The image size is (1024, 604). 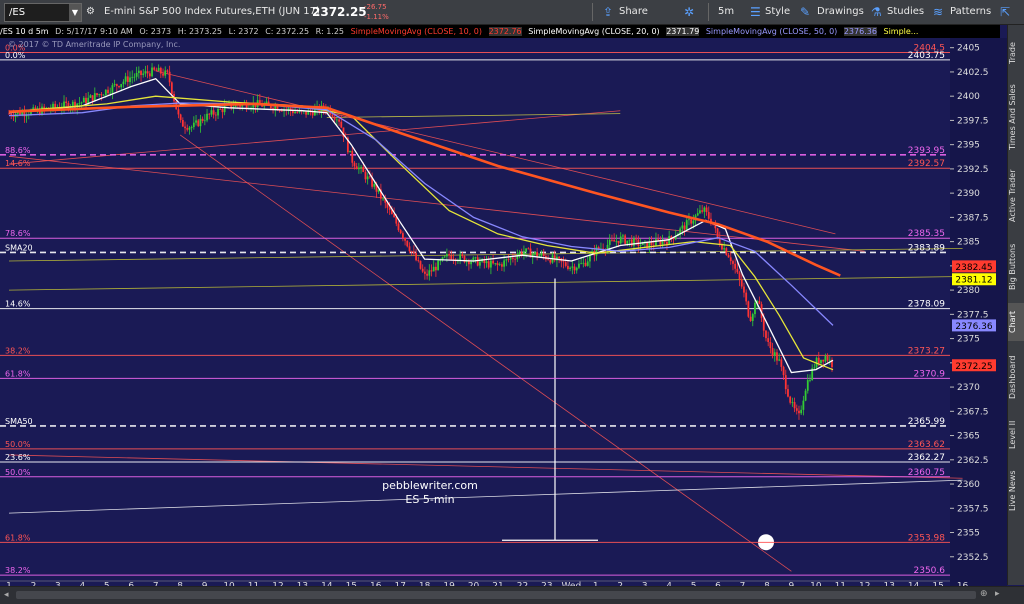 What do you see at coordinates (973, 509) in the screenshot?
I see `y-tick-label: 2357.5` at bounding box center [973, 509].